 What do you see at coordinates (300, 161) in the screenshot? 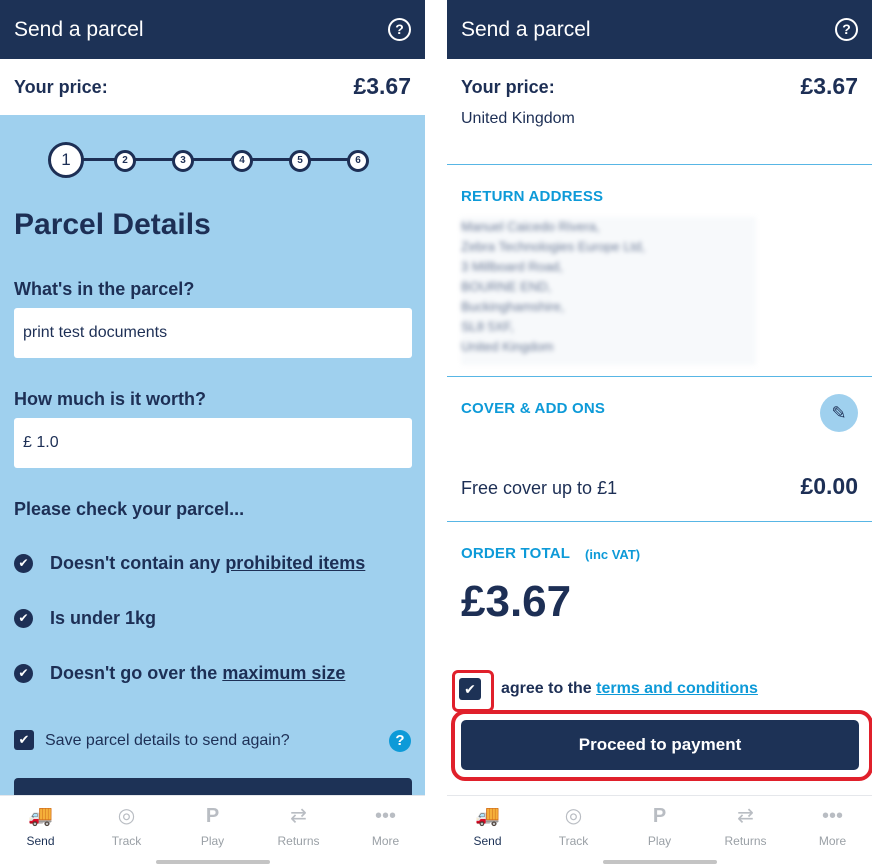
I see `step-5: 5` at bounding box center [300, 161].